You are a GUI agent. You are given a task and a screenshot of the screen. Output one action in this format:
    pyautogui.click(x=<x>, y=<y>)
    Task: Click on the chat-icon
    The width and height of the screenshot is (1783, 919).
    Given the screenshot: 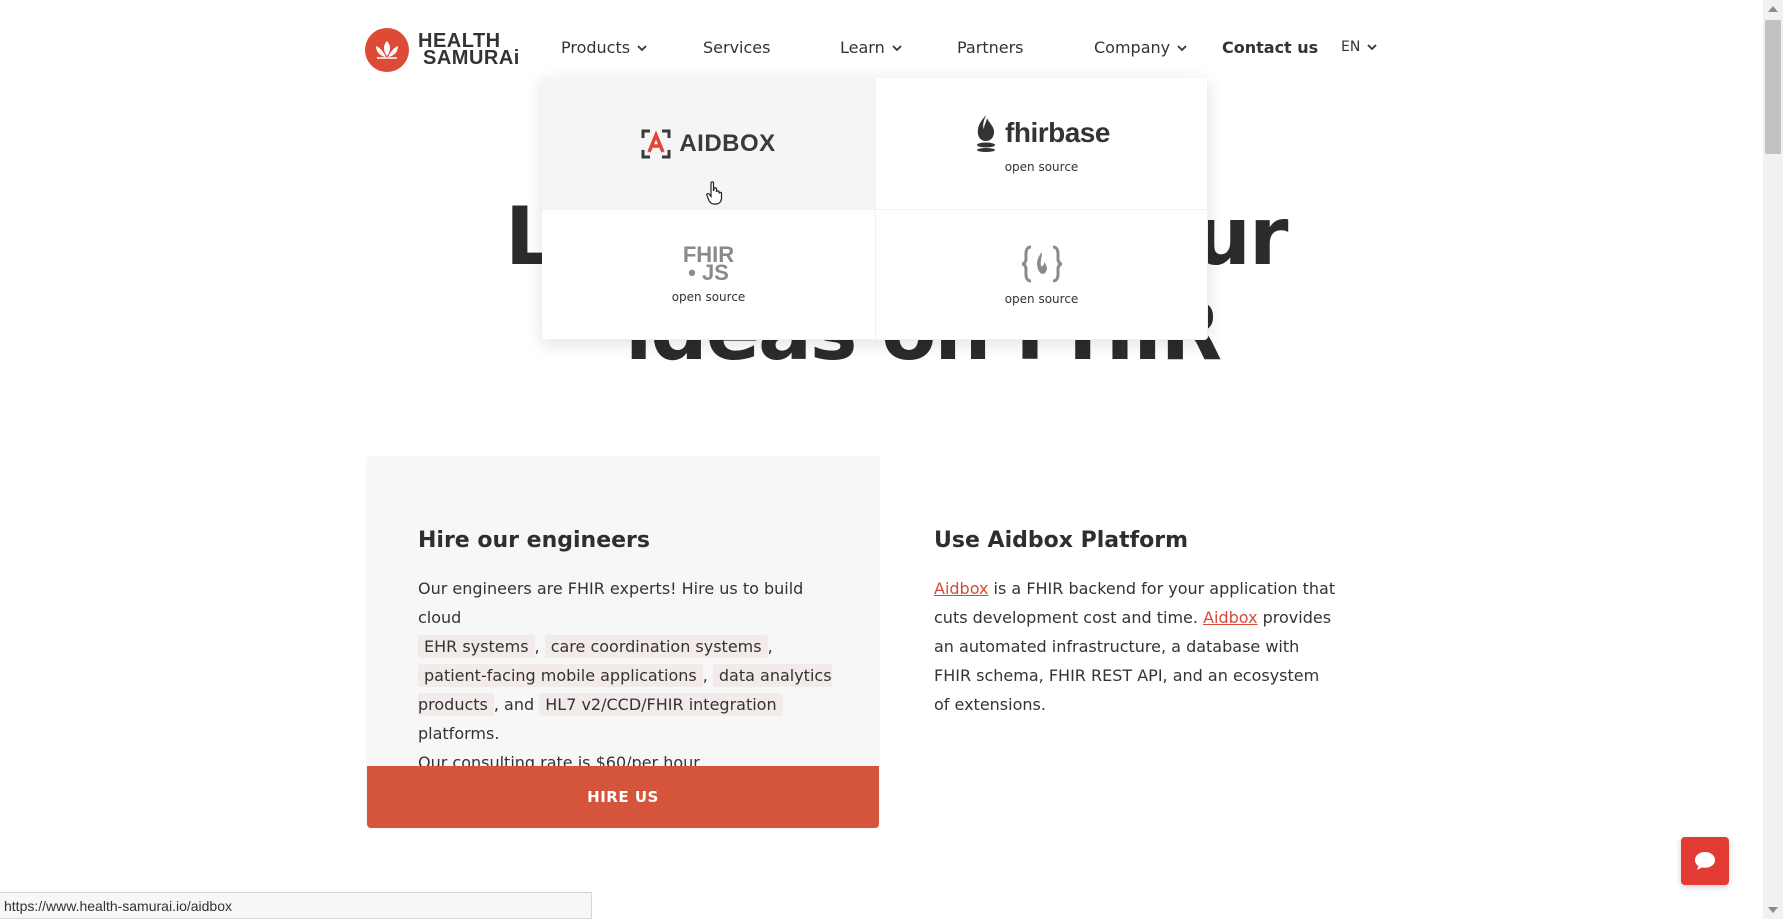 What is the action you would take?
    pyautogui.click(x=1705, y=861)
    